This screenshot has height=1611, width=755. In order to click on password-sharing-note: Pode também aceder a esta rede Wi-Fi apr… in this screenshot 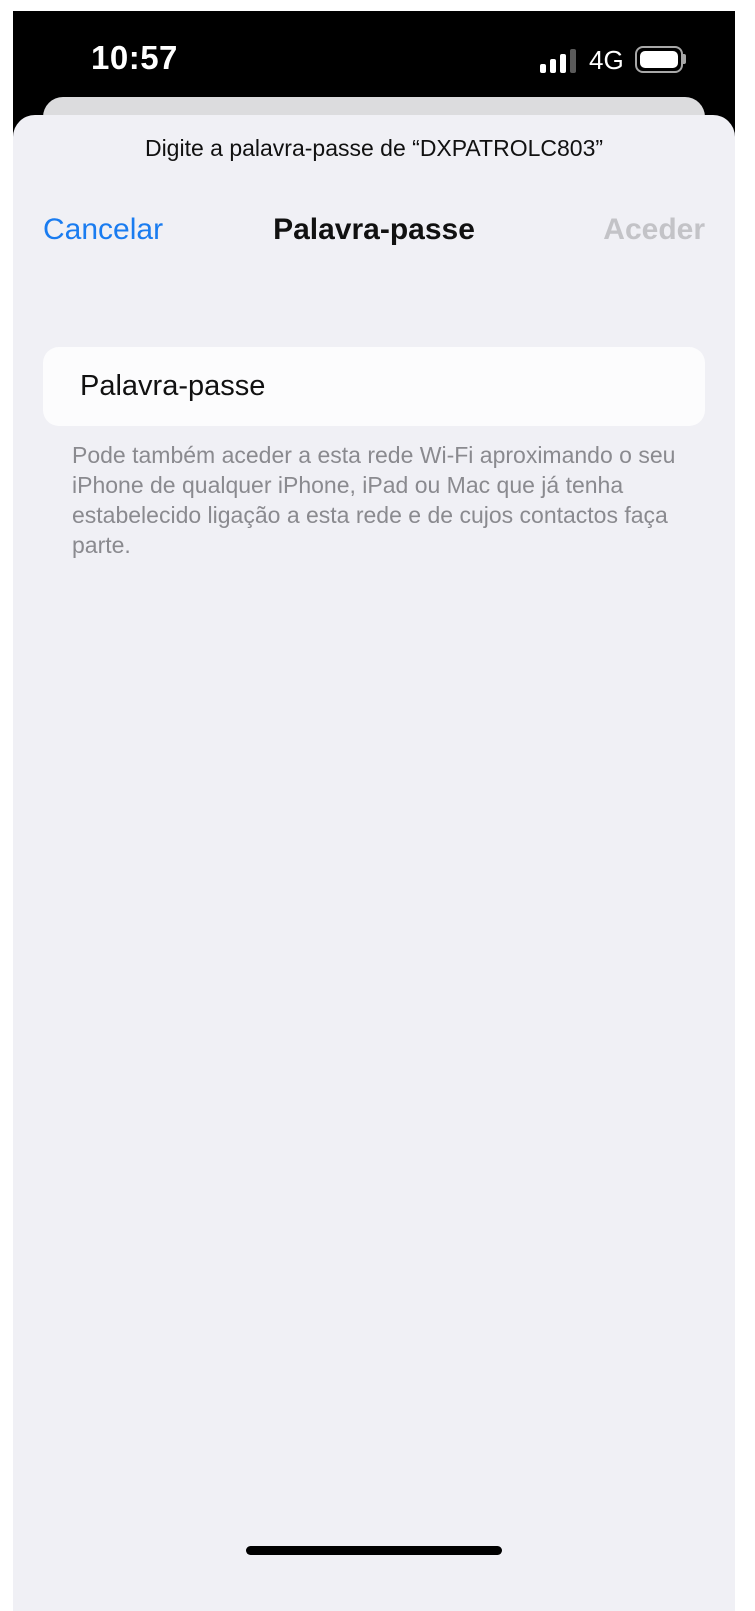, I will do `click(374, 500)`.